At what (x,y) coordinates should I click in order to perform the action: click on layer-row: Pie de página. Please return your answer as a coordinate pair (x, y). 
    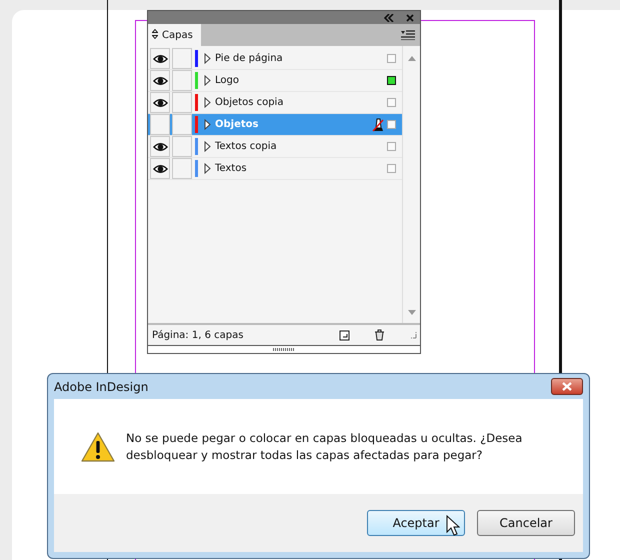
    Looking at the image, I should click on (275, 59).